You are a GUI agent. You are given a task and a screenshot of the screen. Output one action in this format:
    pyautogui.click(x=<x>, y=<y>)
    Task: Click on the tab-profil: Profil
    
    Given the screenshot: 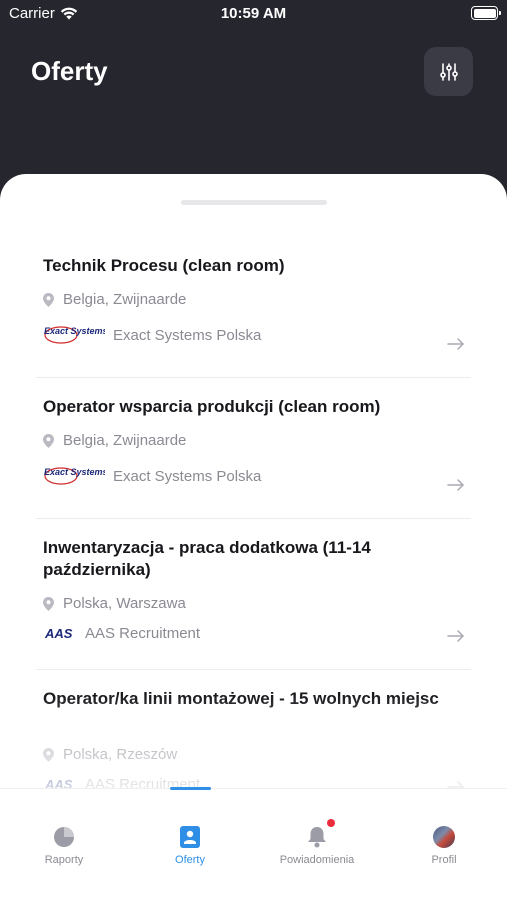 What is the action you would take?
    pyautogui.click(x=444, y=827)
    